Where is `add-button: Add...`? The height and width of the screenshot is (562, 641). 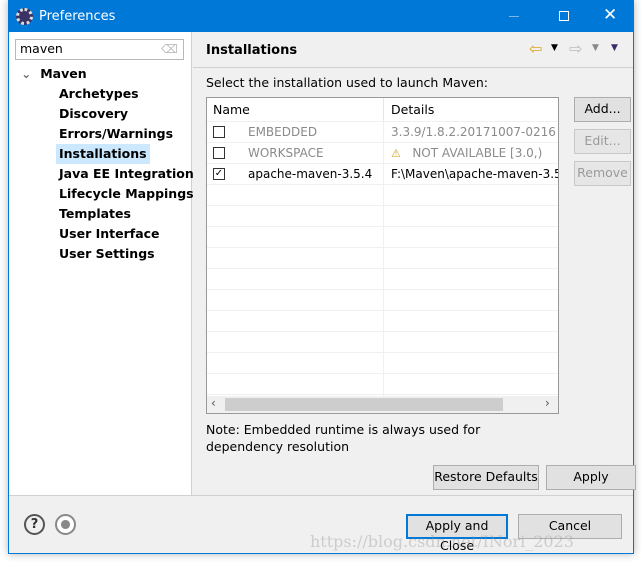 add-button: Add... is located at coordinates (602, 109).